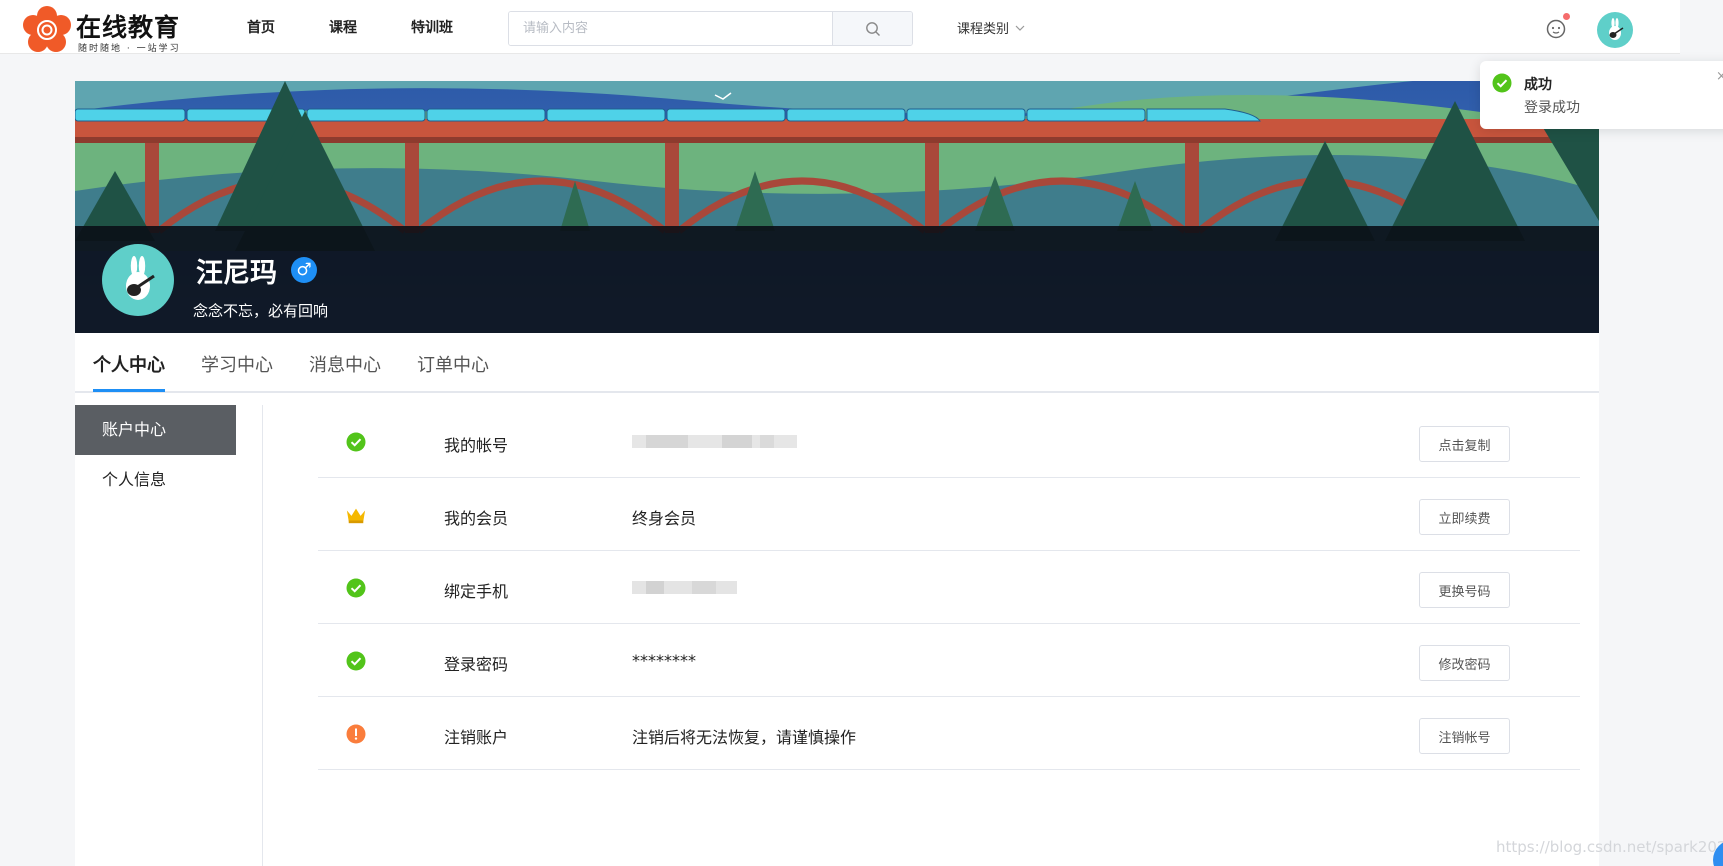 The height and width of the screenshot is (866, 1723). I want to click on nav-courses: 课程, so click(343, 27).